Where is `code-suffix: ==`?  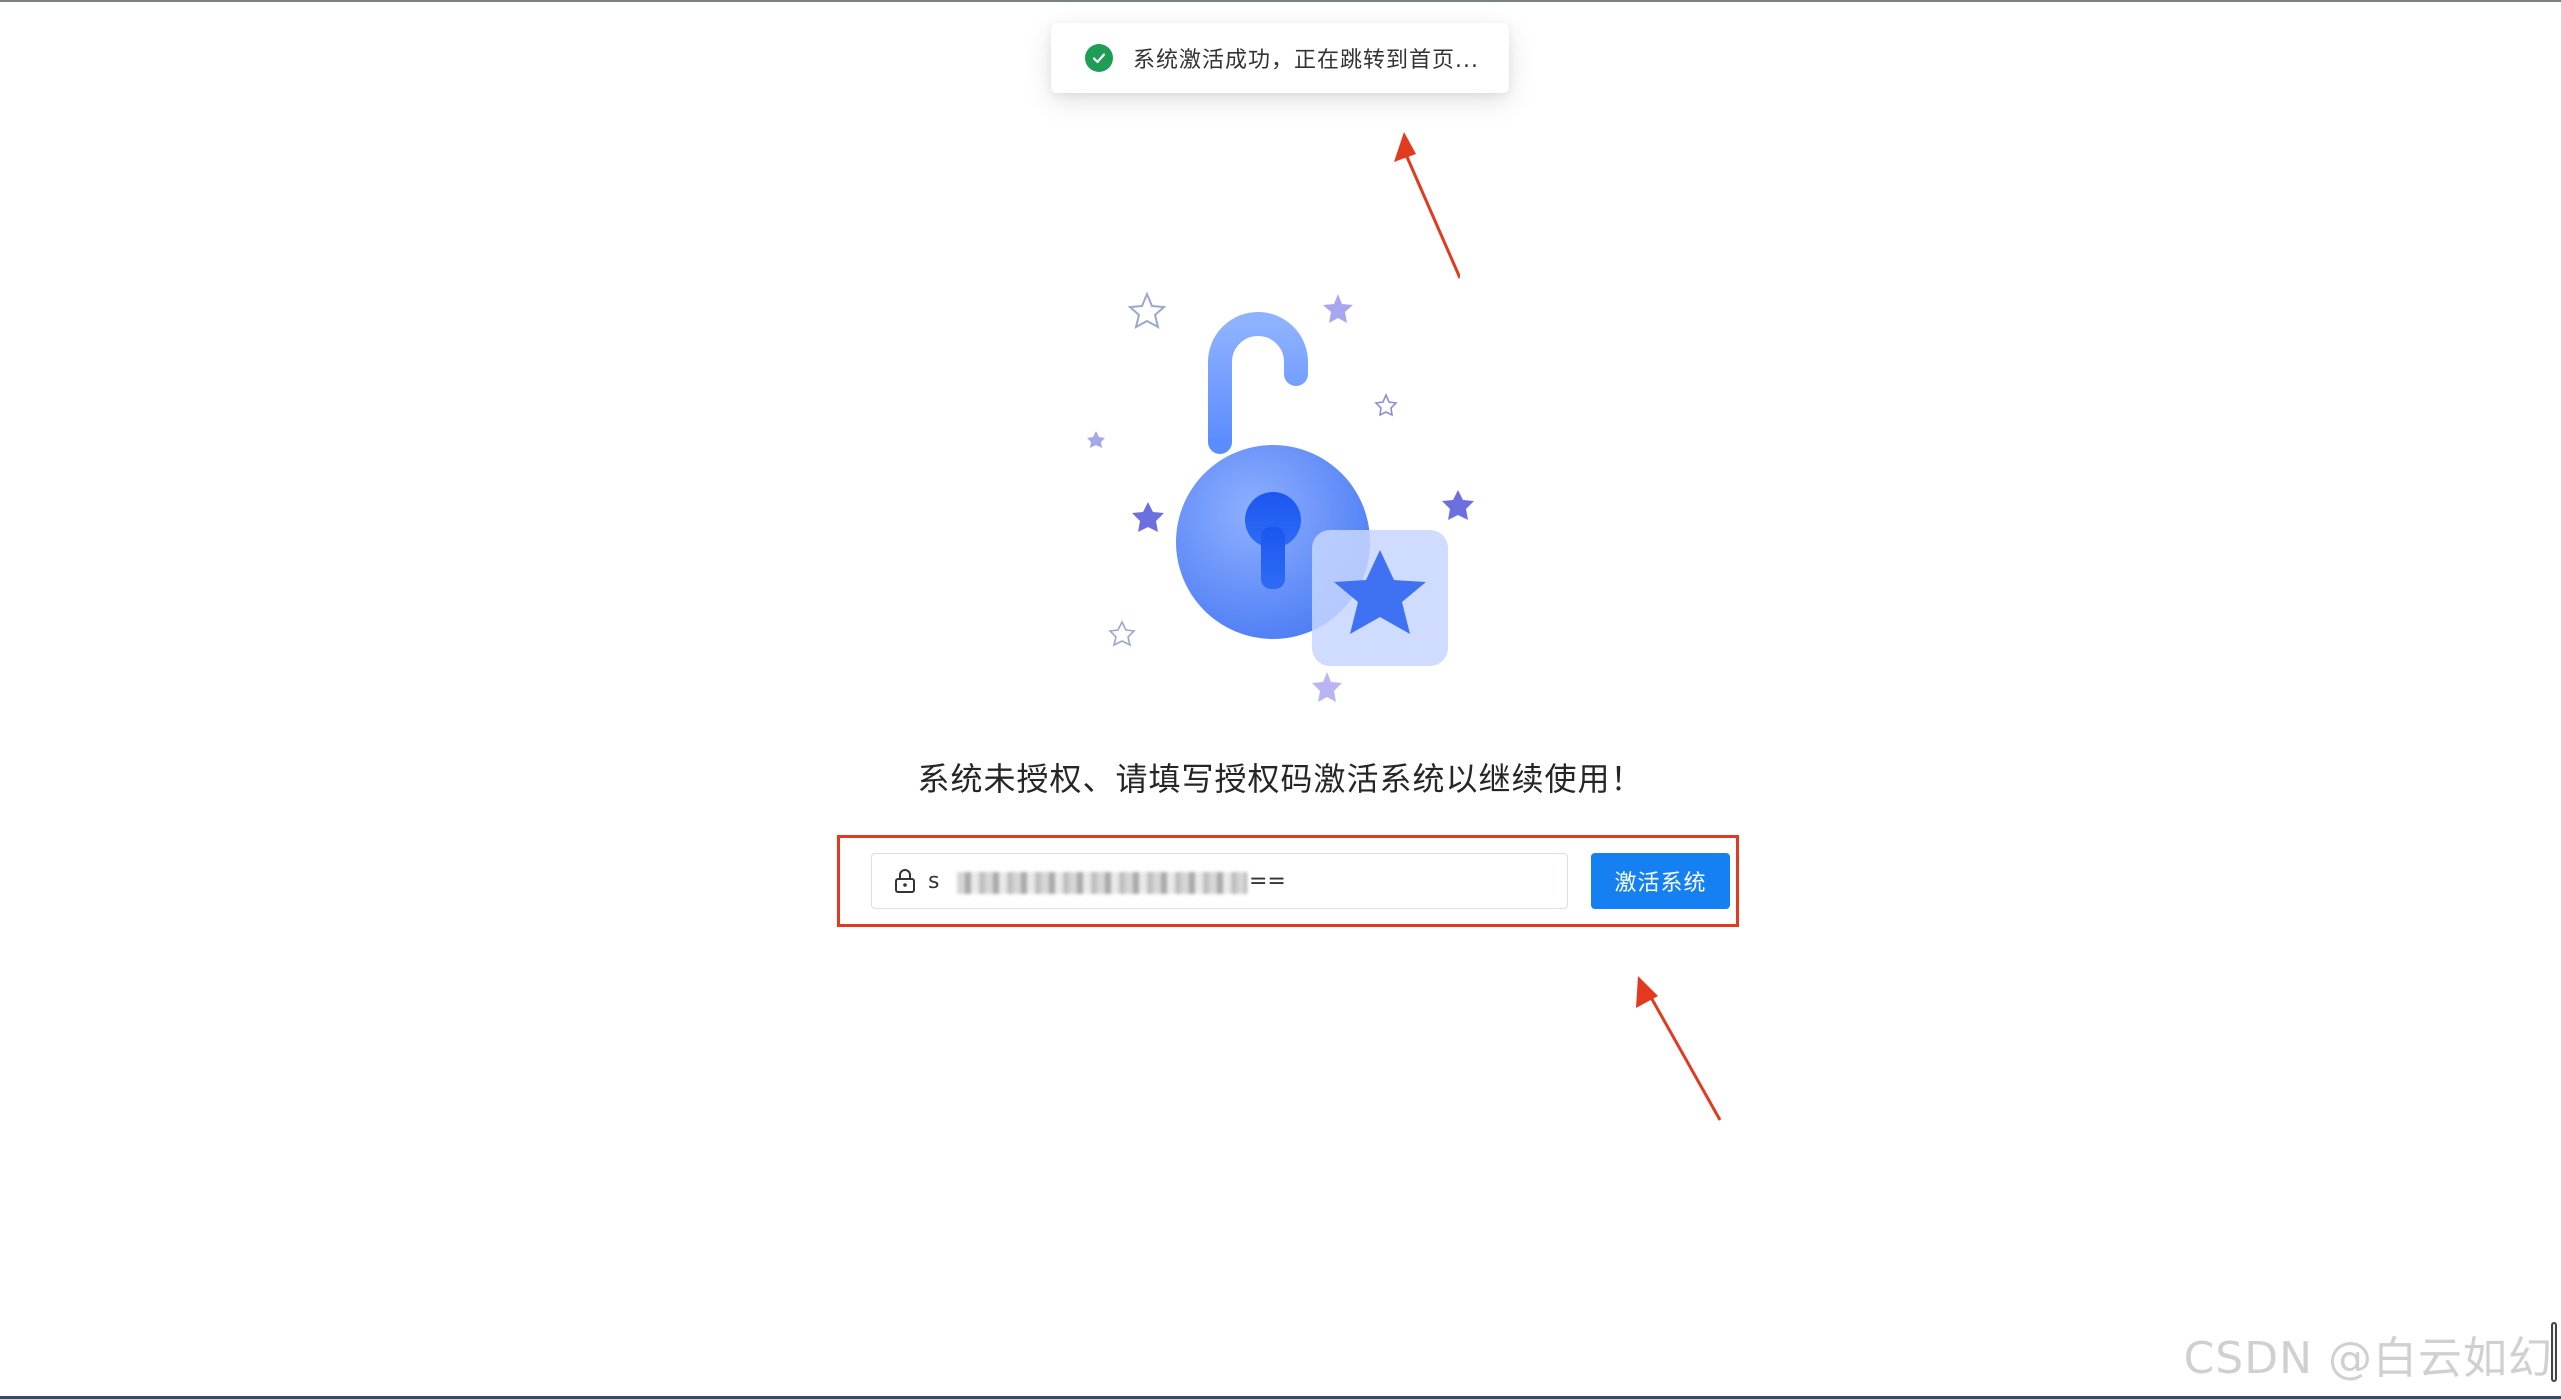 code-suffix: == is located at coordinates (1267, 881).